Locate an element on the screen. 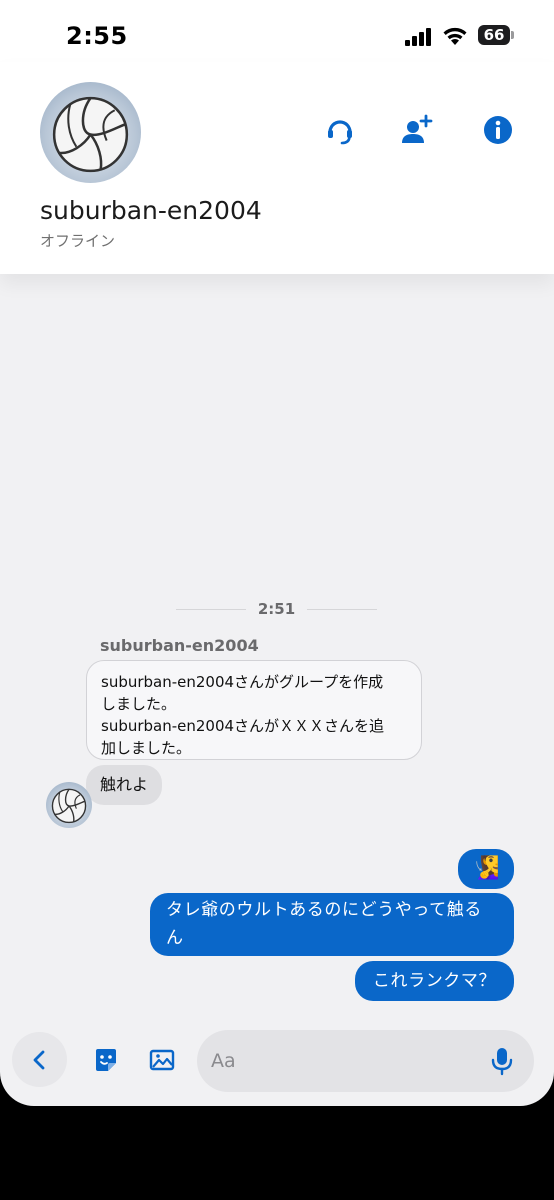  input-bar is located at coordinates (277, 1068).